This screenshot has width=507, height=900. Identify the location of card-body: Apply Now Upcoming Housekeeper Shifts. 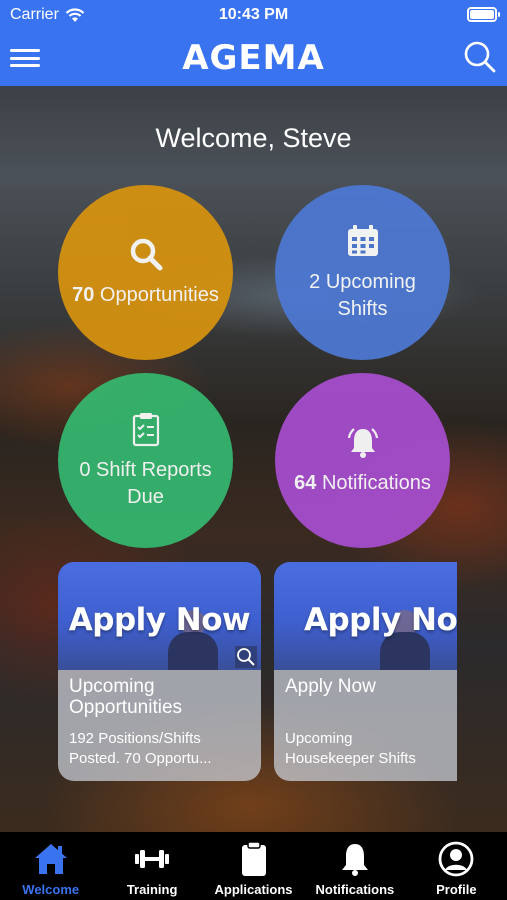
(365, 725).